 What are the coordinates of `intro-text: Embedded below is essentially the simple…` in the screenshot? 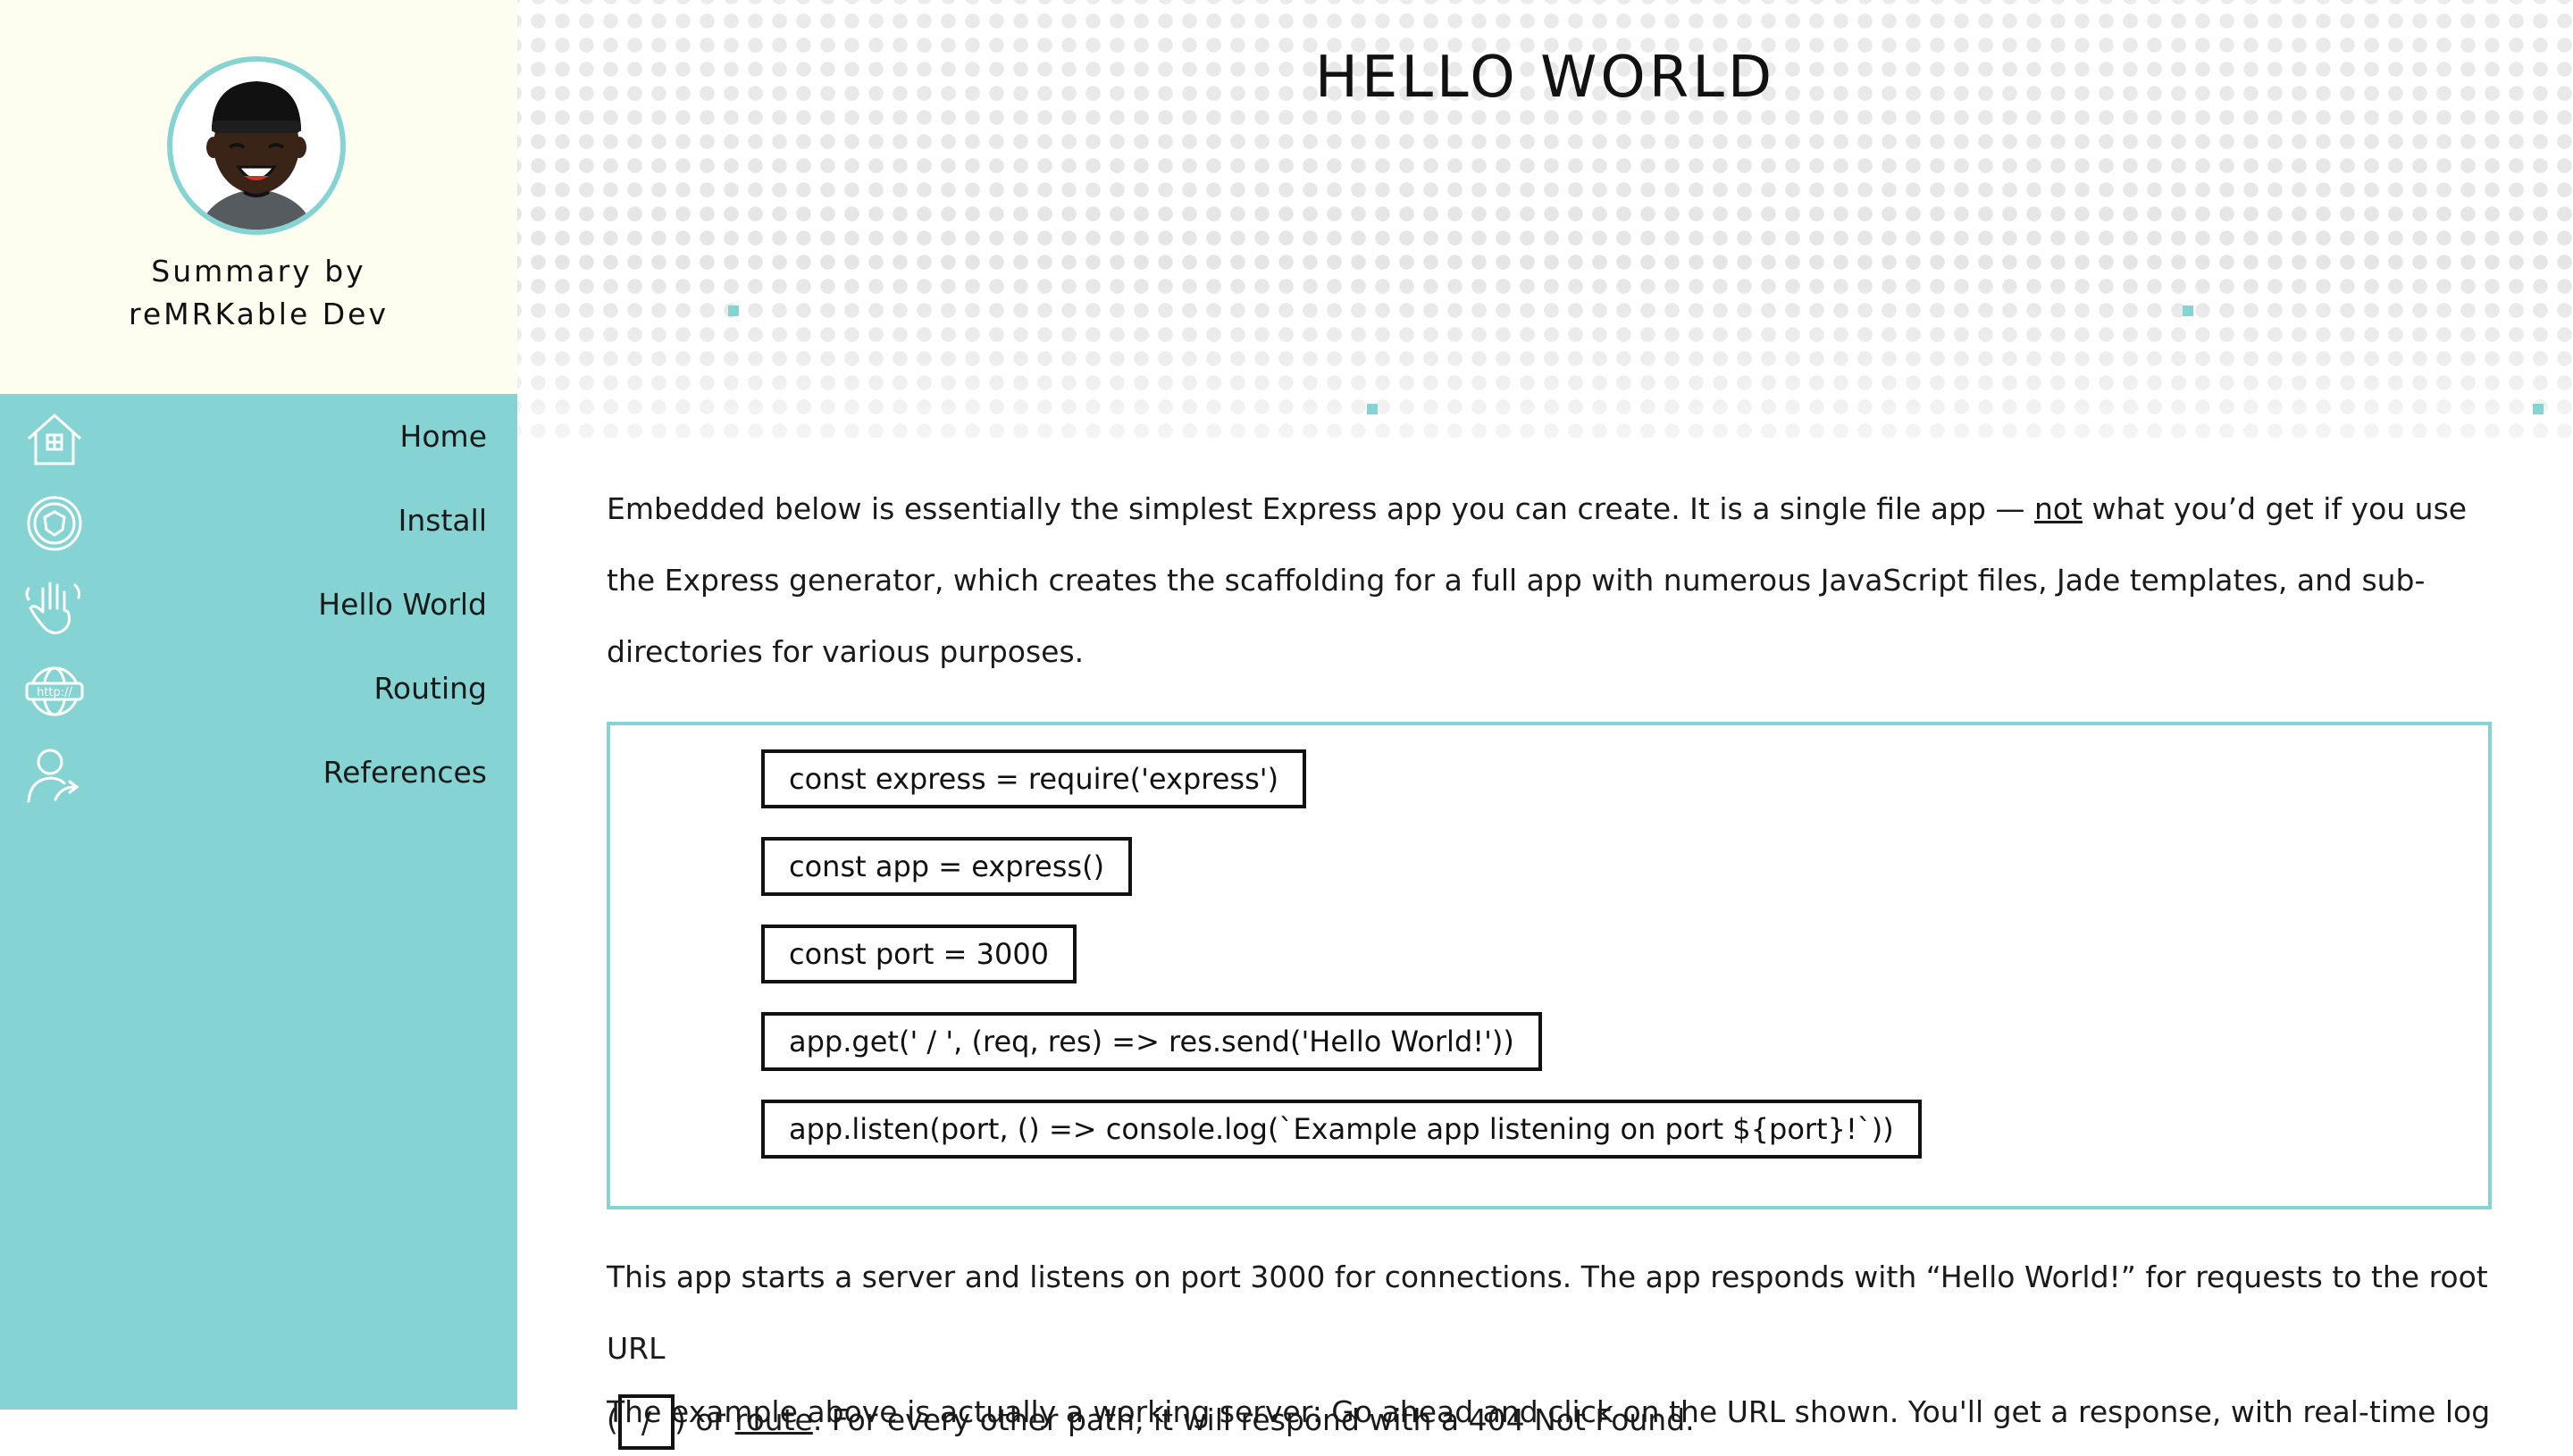 It's located at (1320, 508).